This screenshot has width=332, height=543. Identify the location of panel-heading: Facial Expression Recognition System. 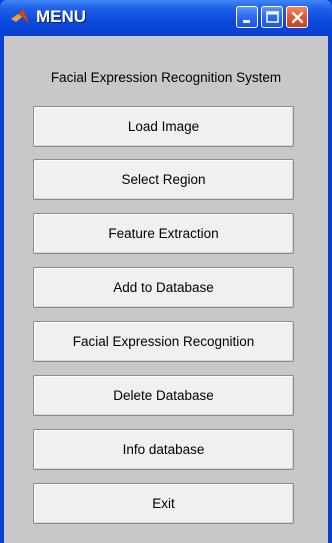
(166, 77).